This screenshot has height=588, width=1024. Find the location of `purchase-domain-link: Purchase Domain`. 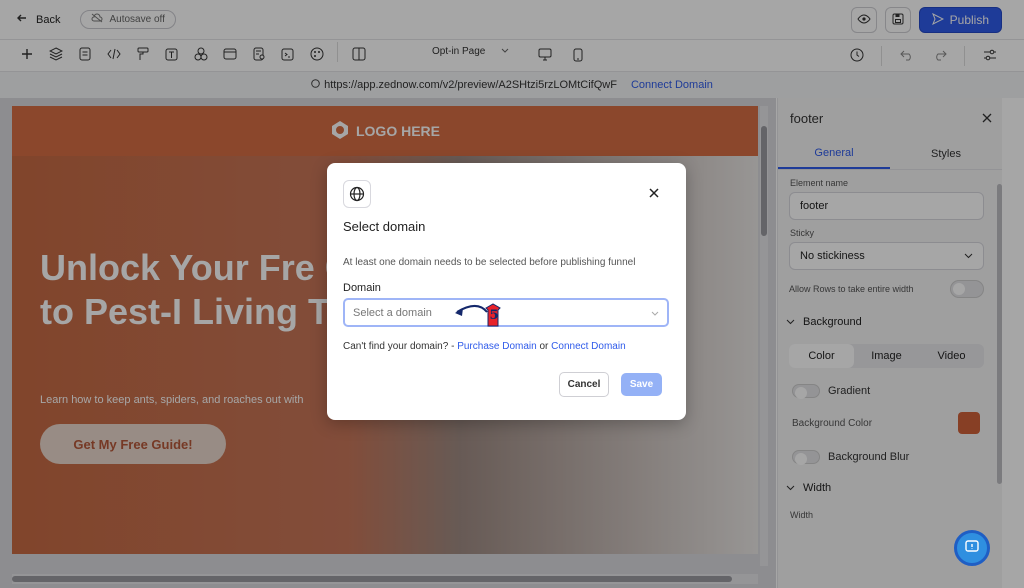

purchase-domain-link: Purchase Domain is located at coordinates (496, 346).